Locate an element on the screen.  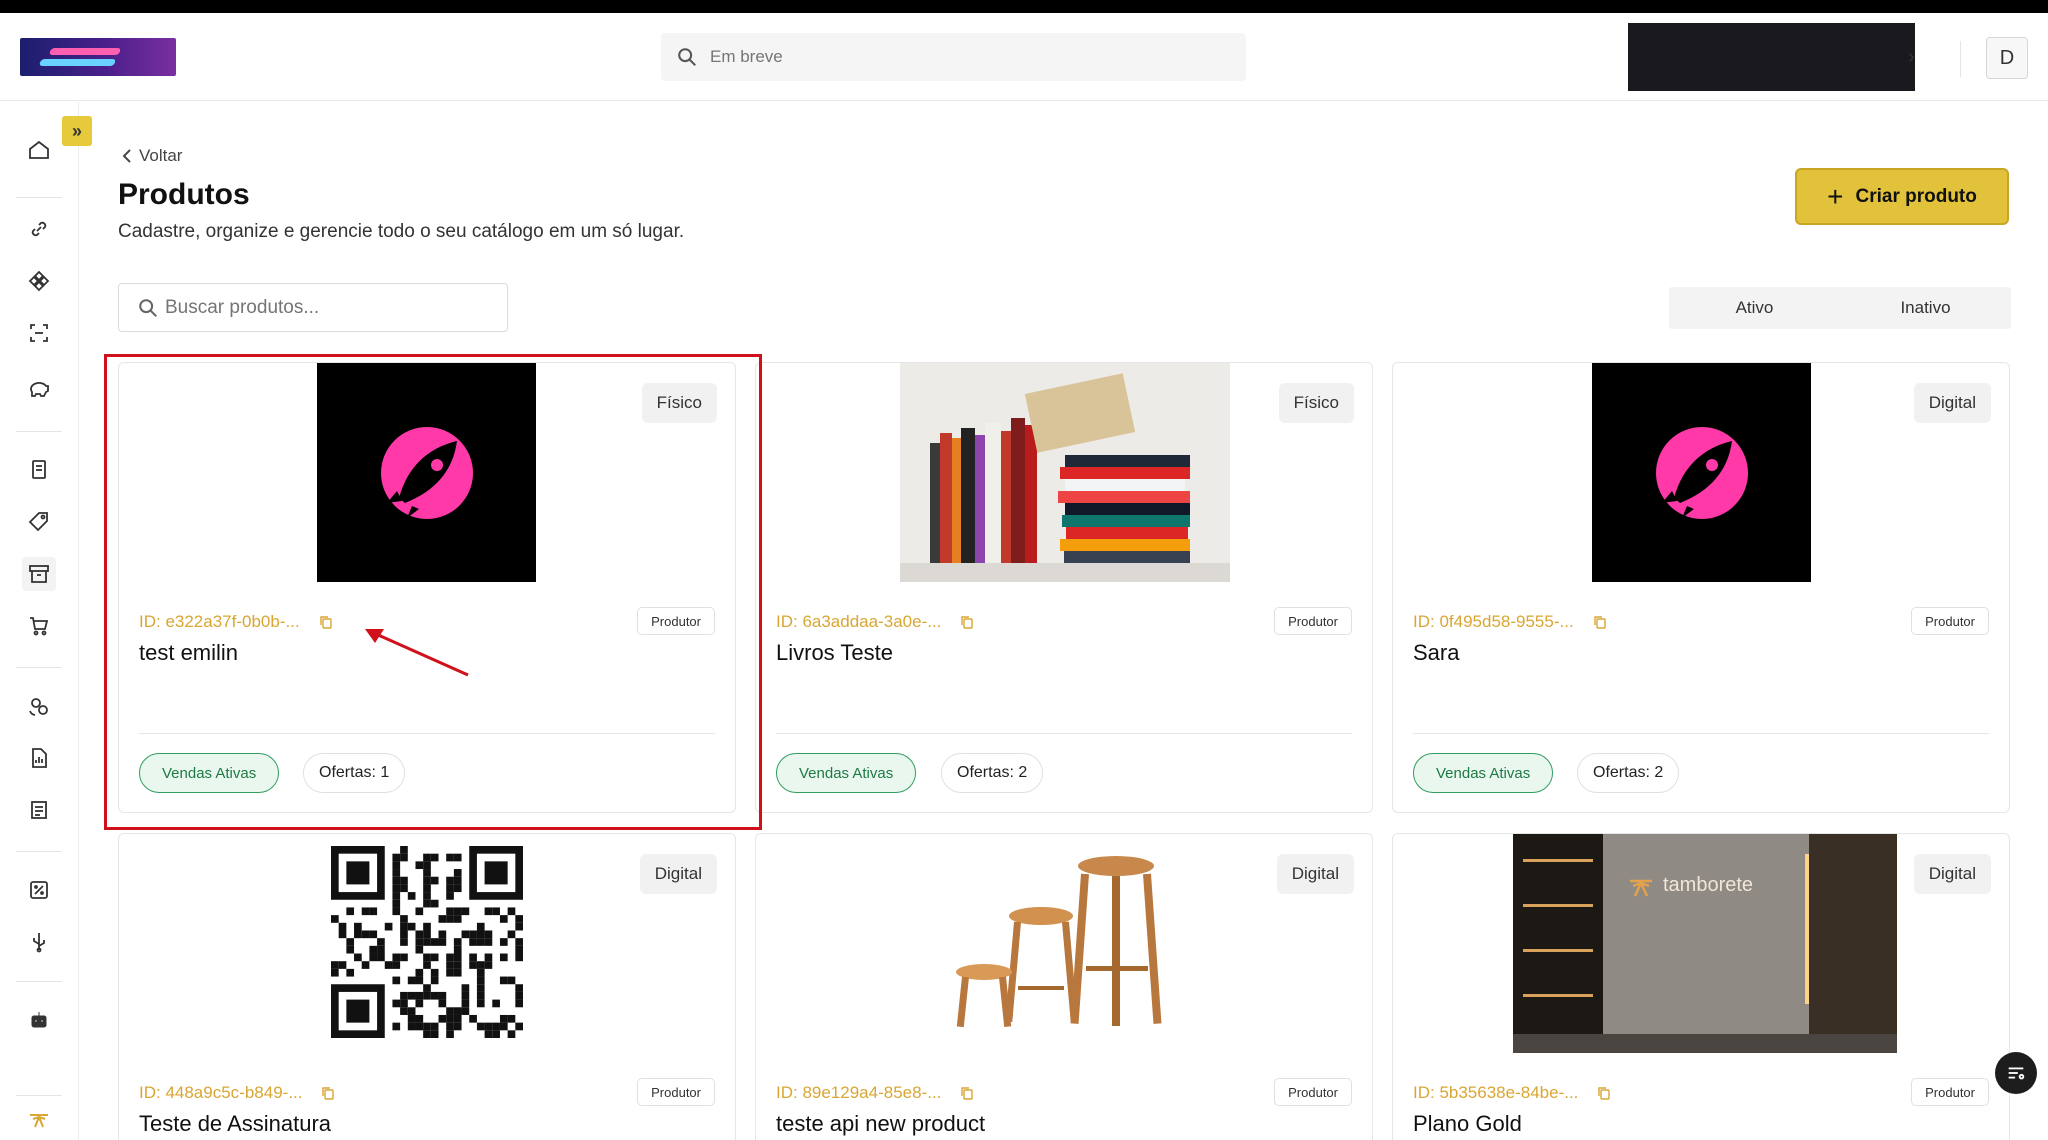
product-name: Sara is located at coordinates (1436, 652).